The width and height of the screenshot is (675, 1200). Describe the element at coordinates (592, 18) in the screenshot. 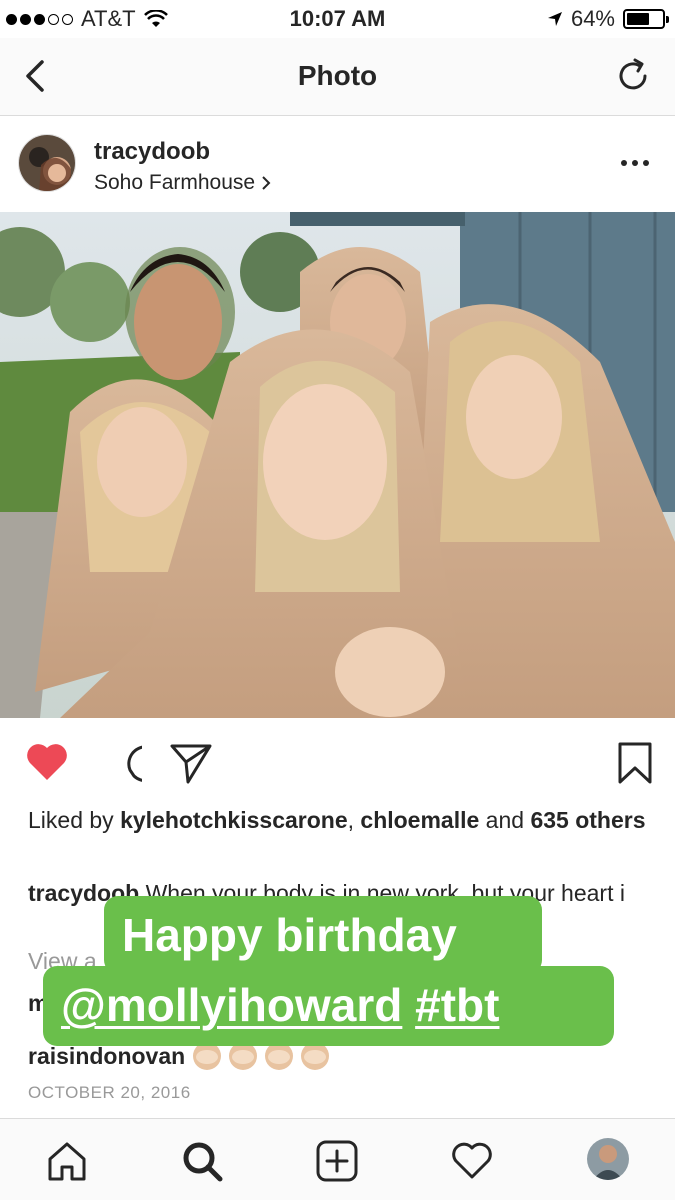

I see `battery-percent: 64%` at that location.